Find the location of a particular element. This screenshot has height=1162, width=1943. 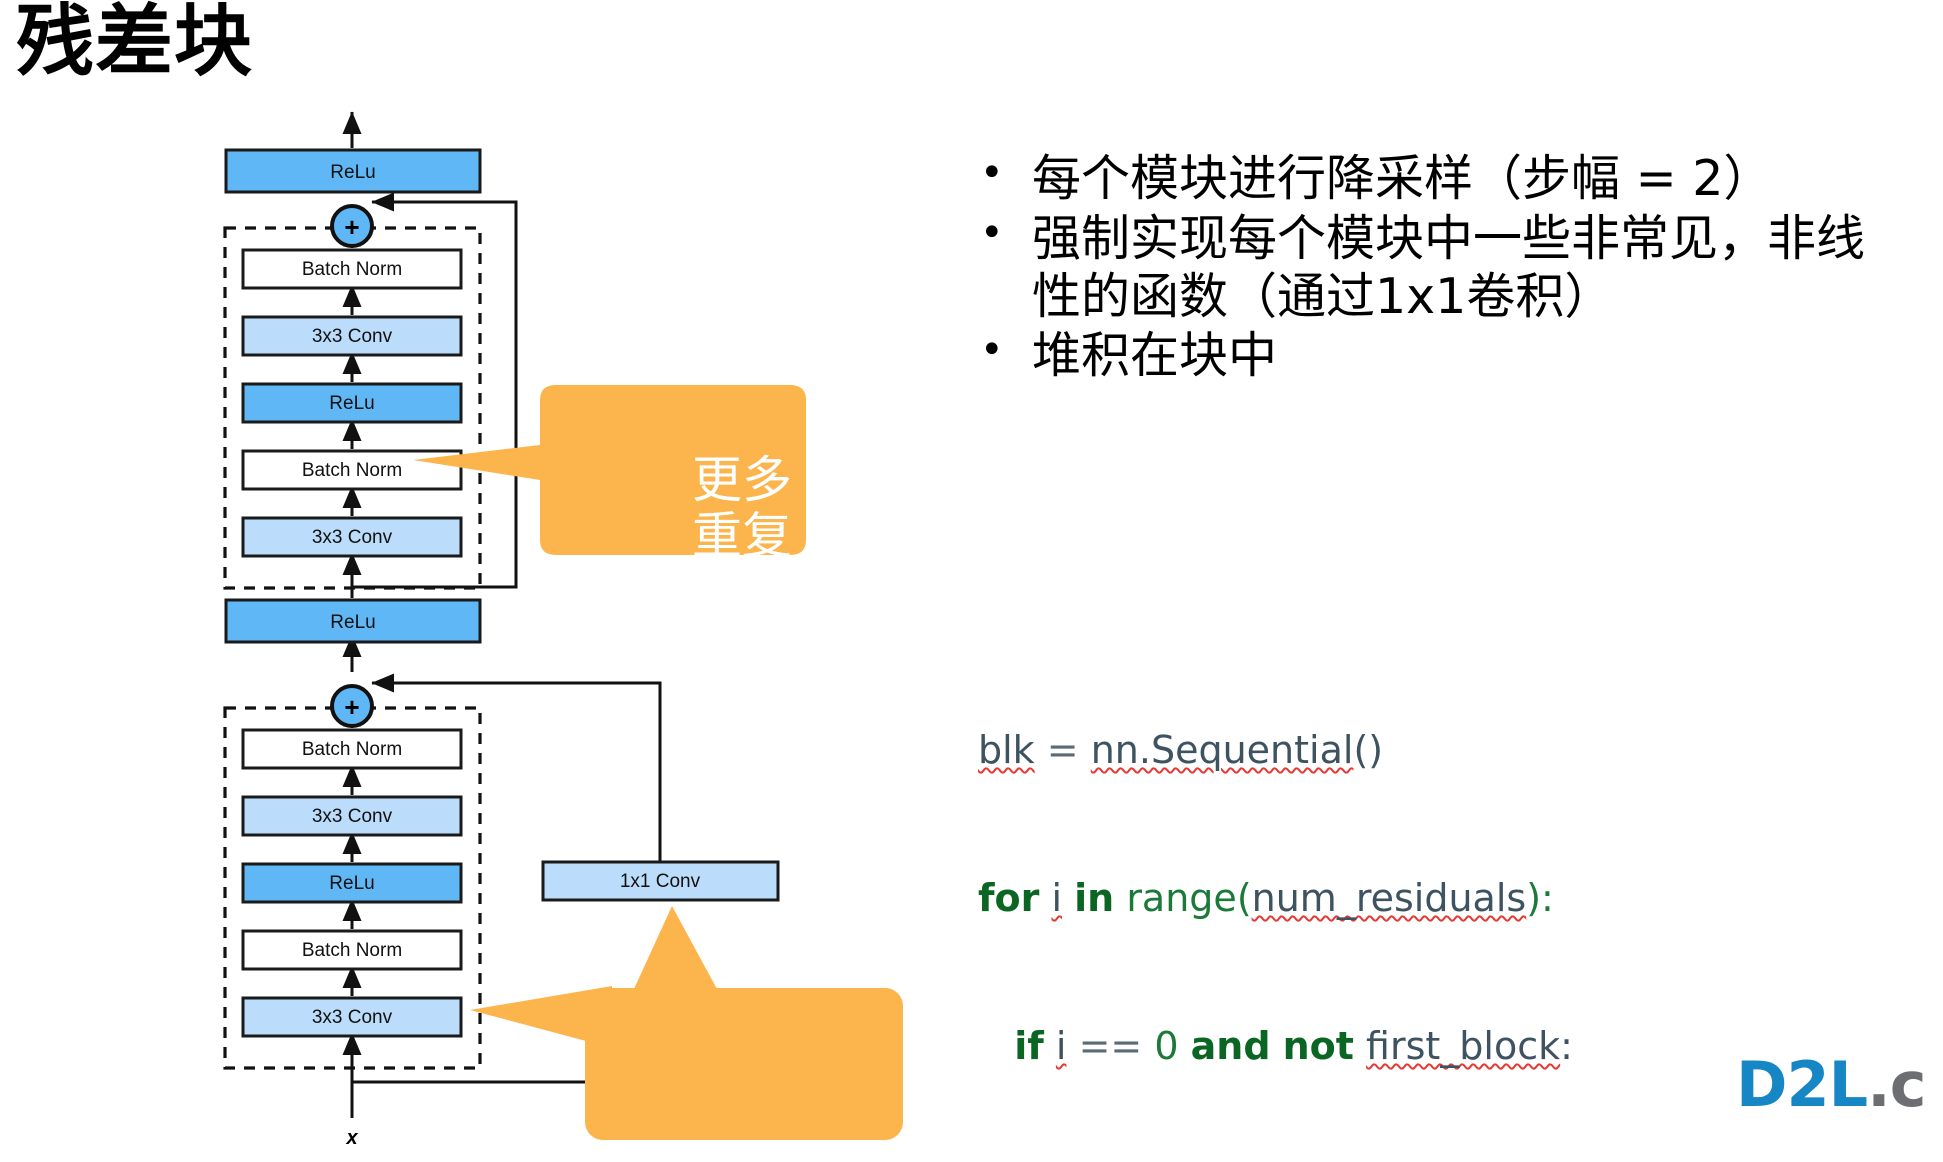

block-upper-conv-2: 3x3 Conv is located at coordinates (352, 537).